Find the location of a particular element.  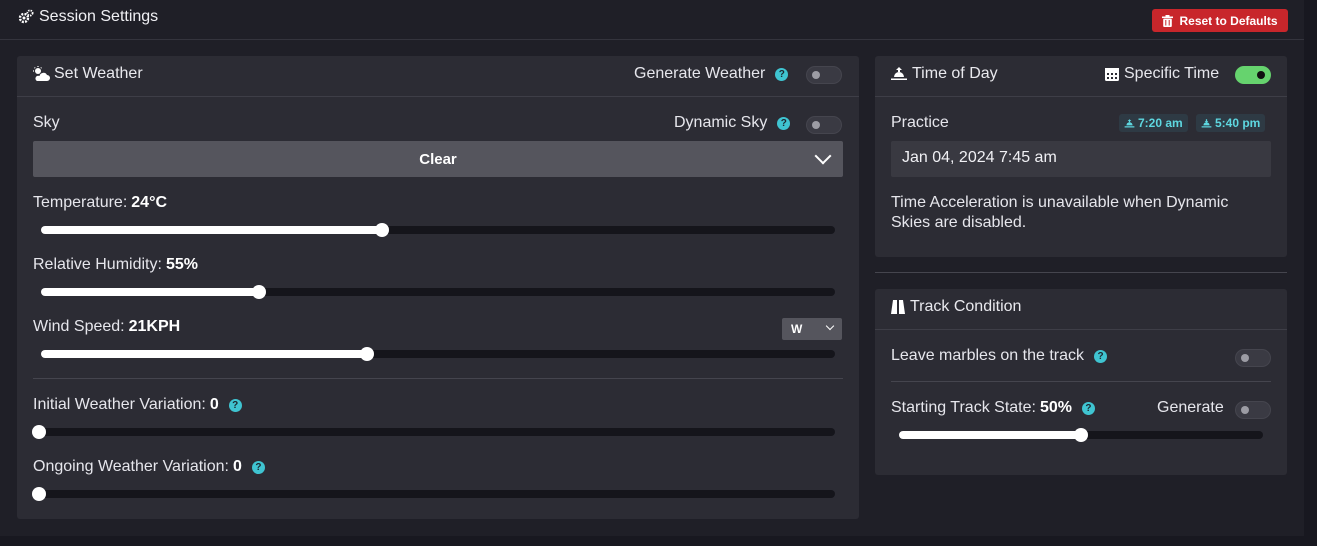

track-condition-header: Track Condition is located at coordinates (1081, 309).